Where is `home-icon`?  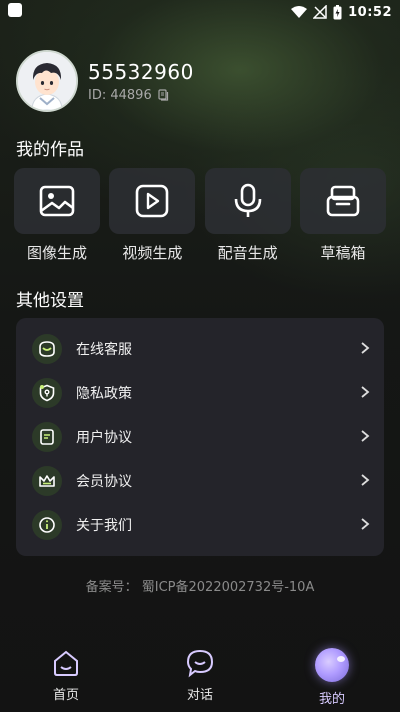
home-icon is located at coordinates (66, 663).